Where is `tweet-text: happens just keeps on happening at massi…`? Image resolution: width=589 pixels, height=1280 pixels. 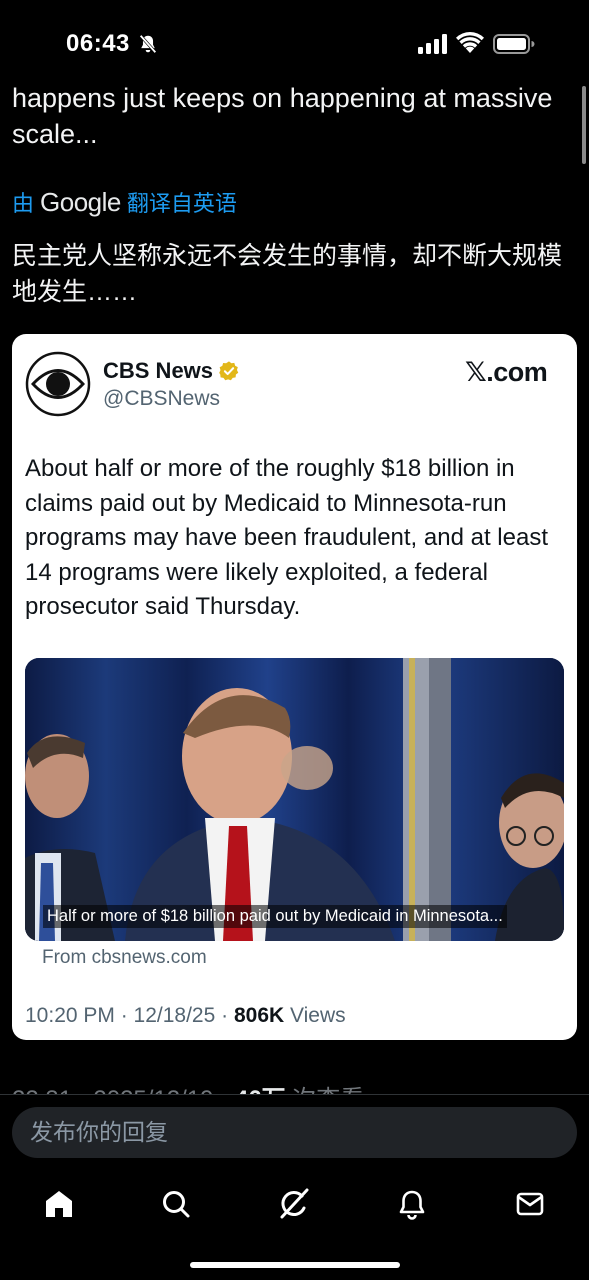 tweet-text: happens just keeps on happening at massi… is located at coordinates (282, 116).